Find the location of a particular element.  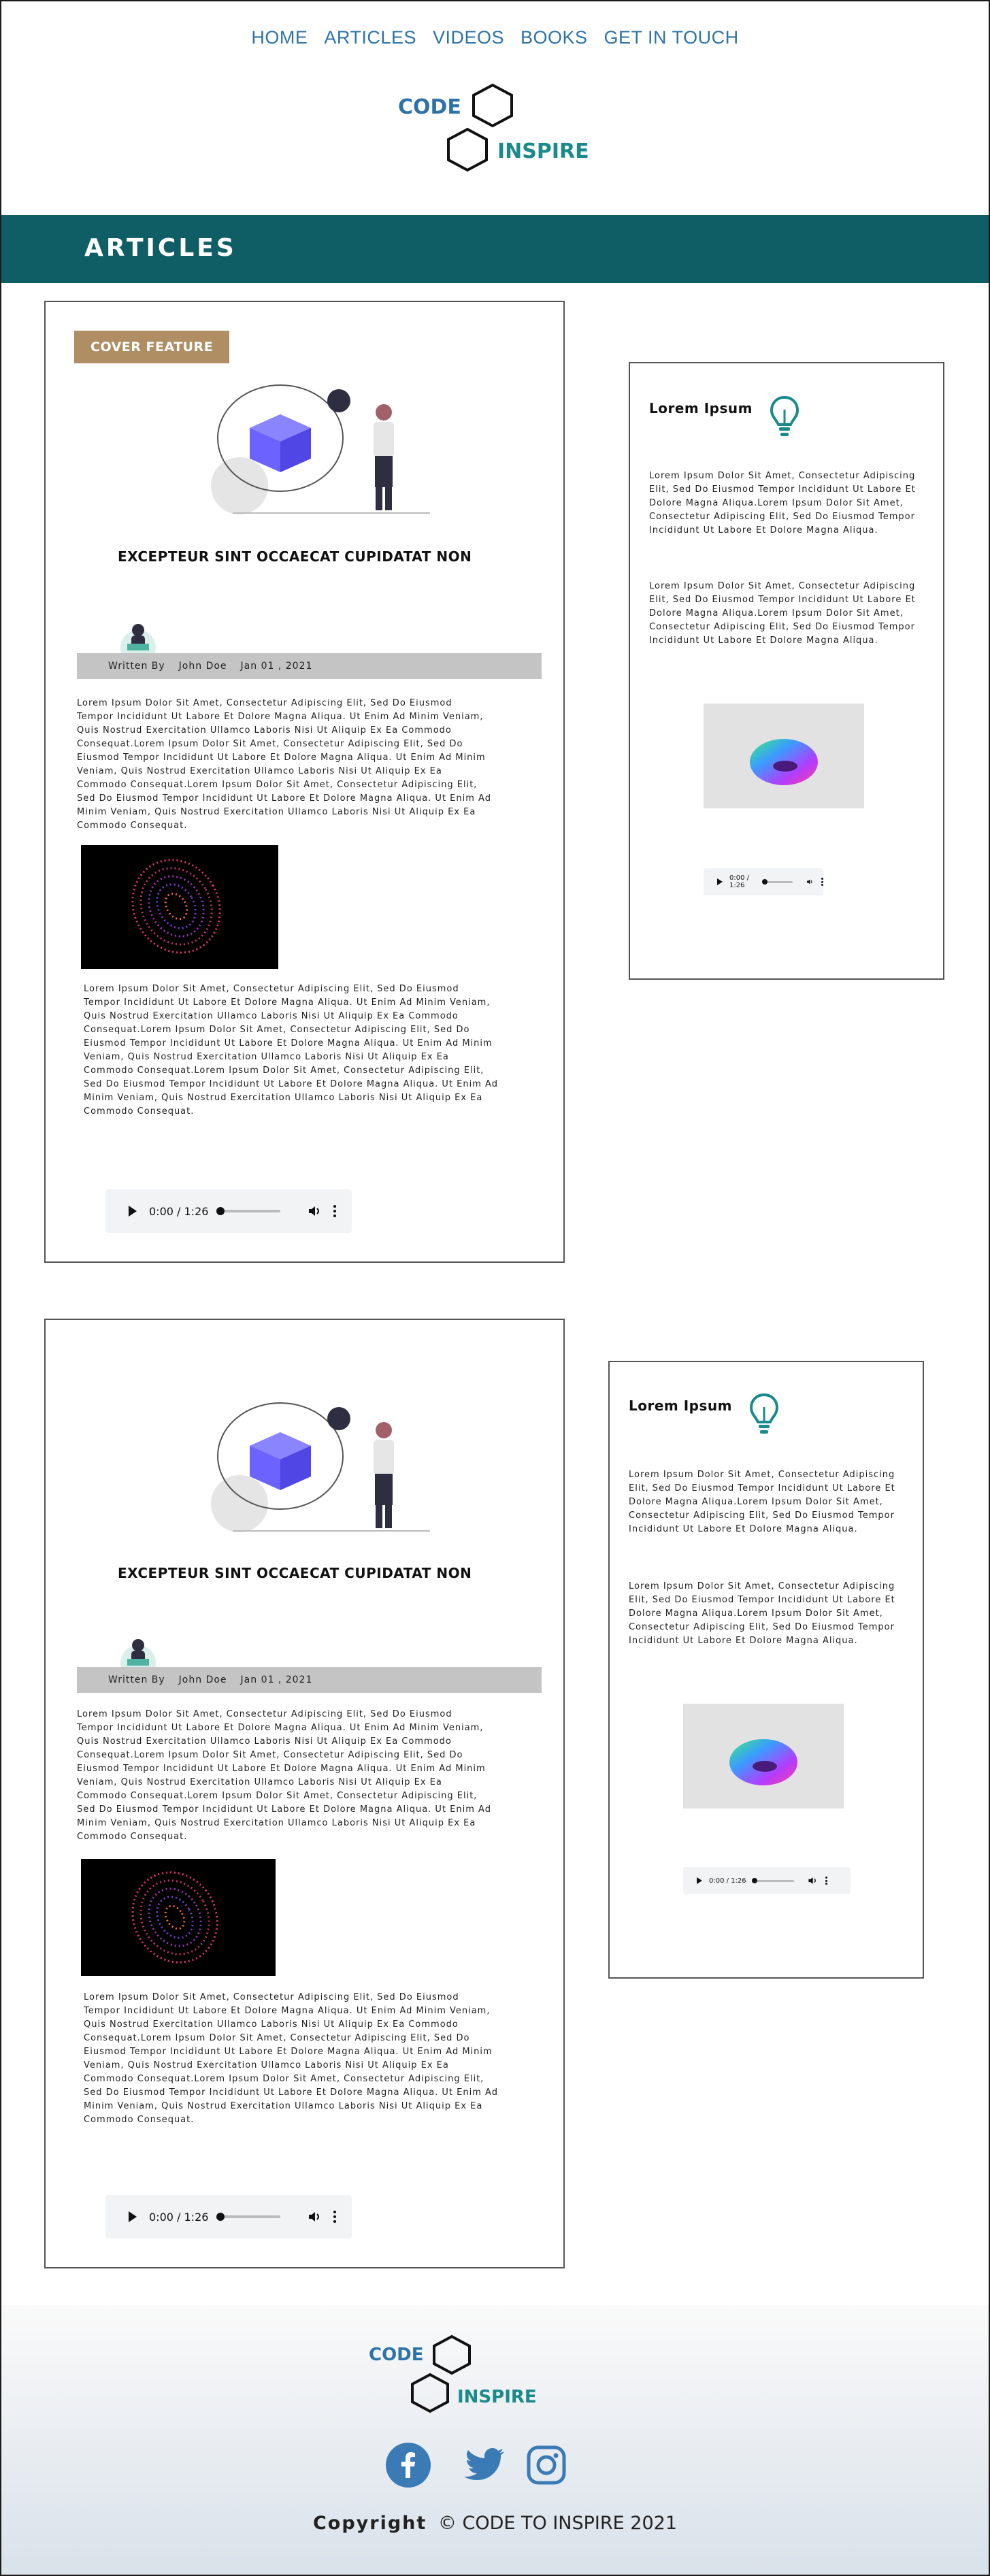

nav-get-in-touch: GET IN TOUCH is located at coordinates (671, 37).